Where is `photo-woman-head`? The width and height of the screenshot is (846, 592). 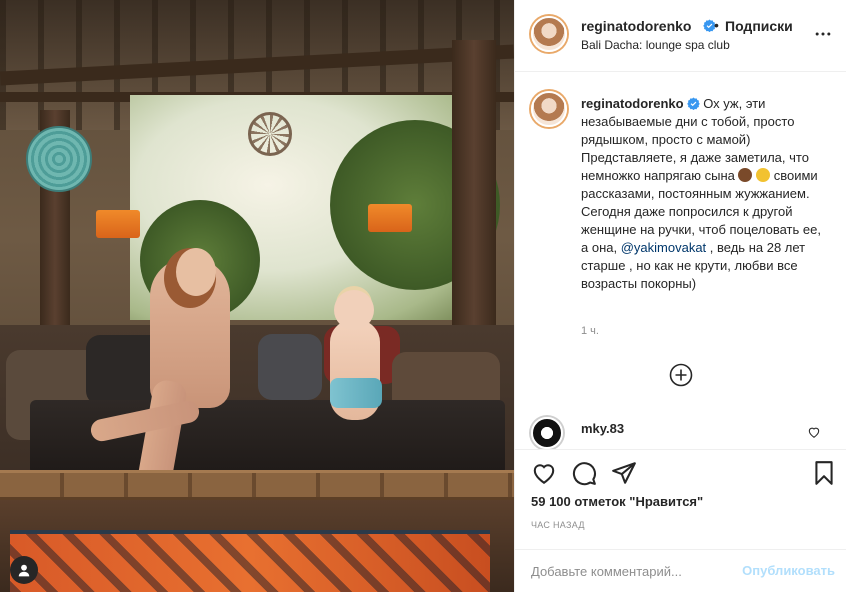
photo-woman-head is located at coordinates (196, 272).